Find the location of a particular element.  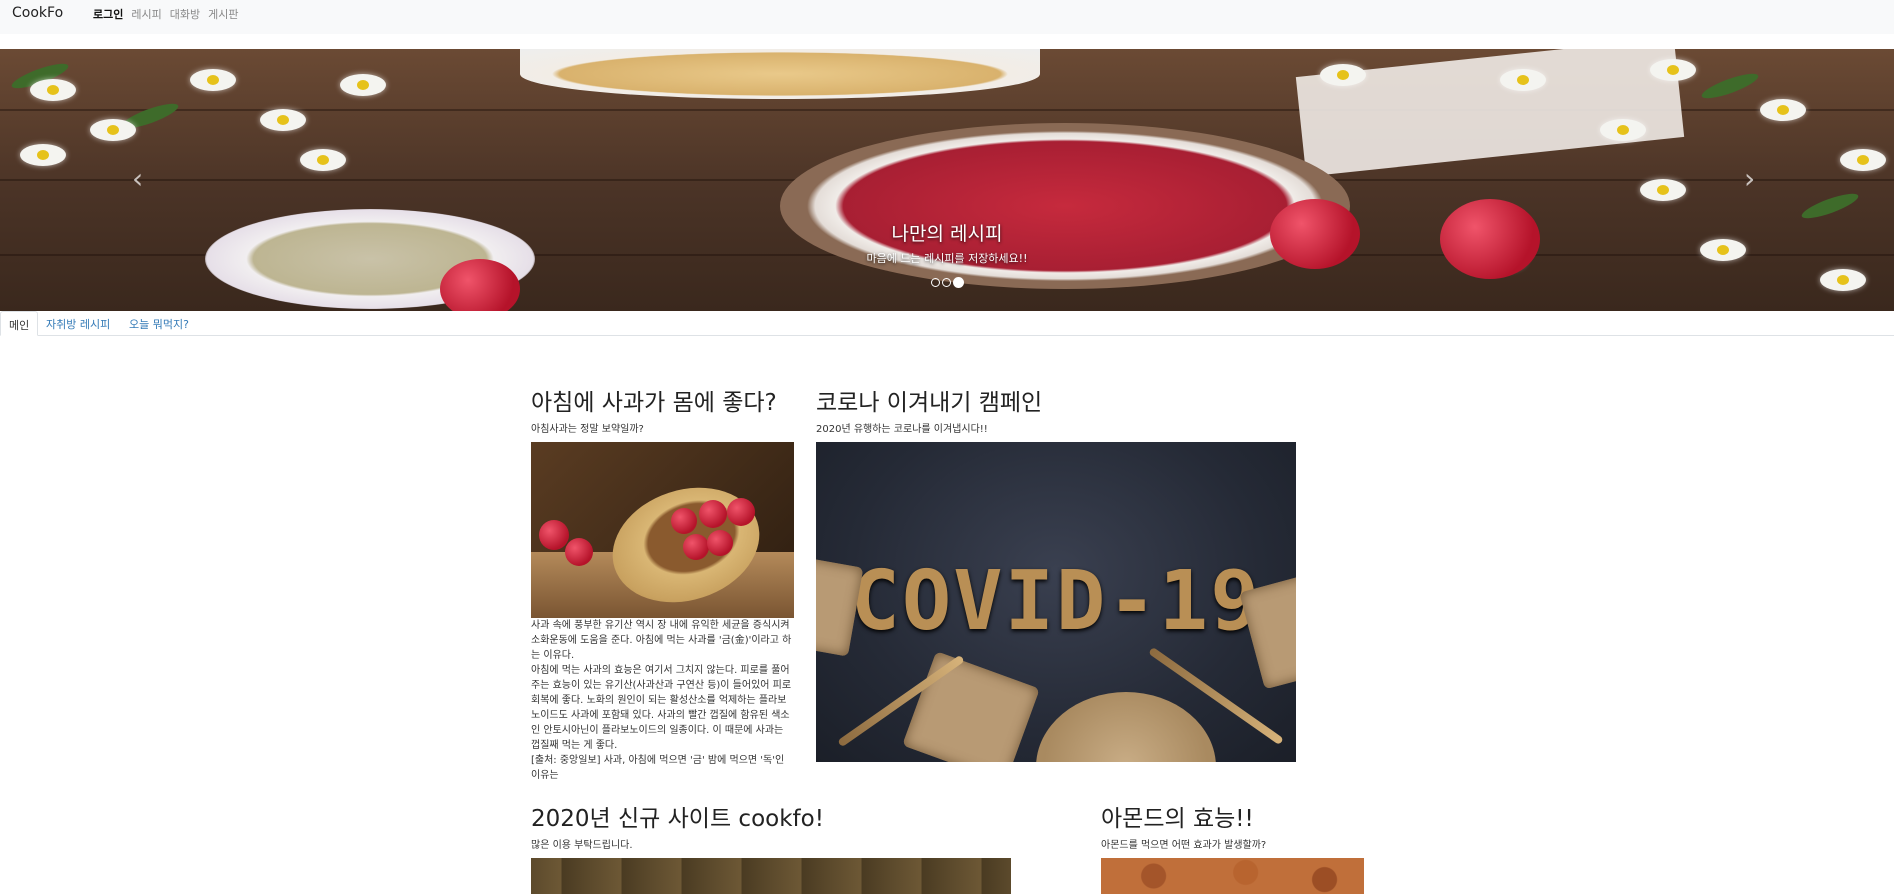

nav-chat: 대화방 is located at coordinates (185, 14).